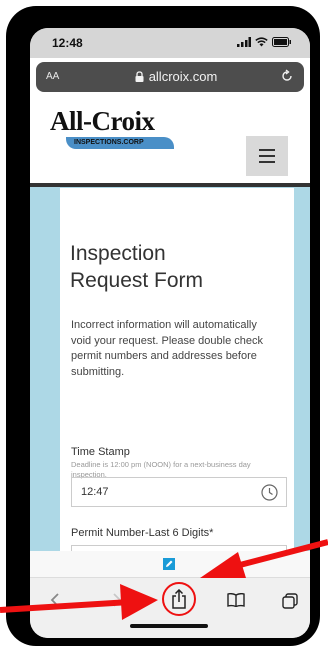 This screenshot has height=652, width=328. I want to click on logo-subtitle: INSPECTIONS.CORP, so click(109, 142).